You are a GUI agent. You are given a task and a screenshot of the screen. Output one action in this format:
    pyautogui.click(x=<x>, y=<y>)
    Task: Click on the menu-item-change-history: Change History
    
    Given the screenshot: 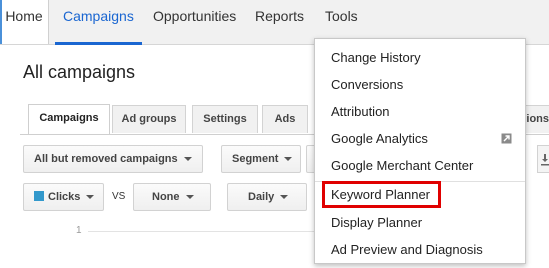 What is the action you would take?
    pyautogui.click(x=376, y=57)
    